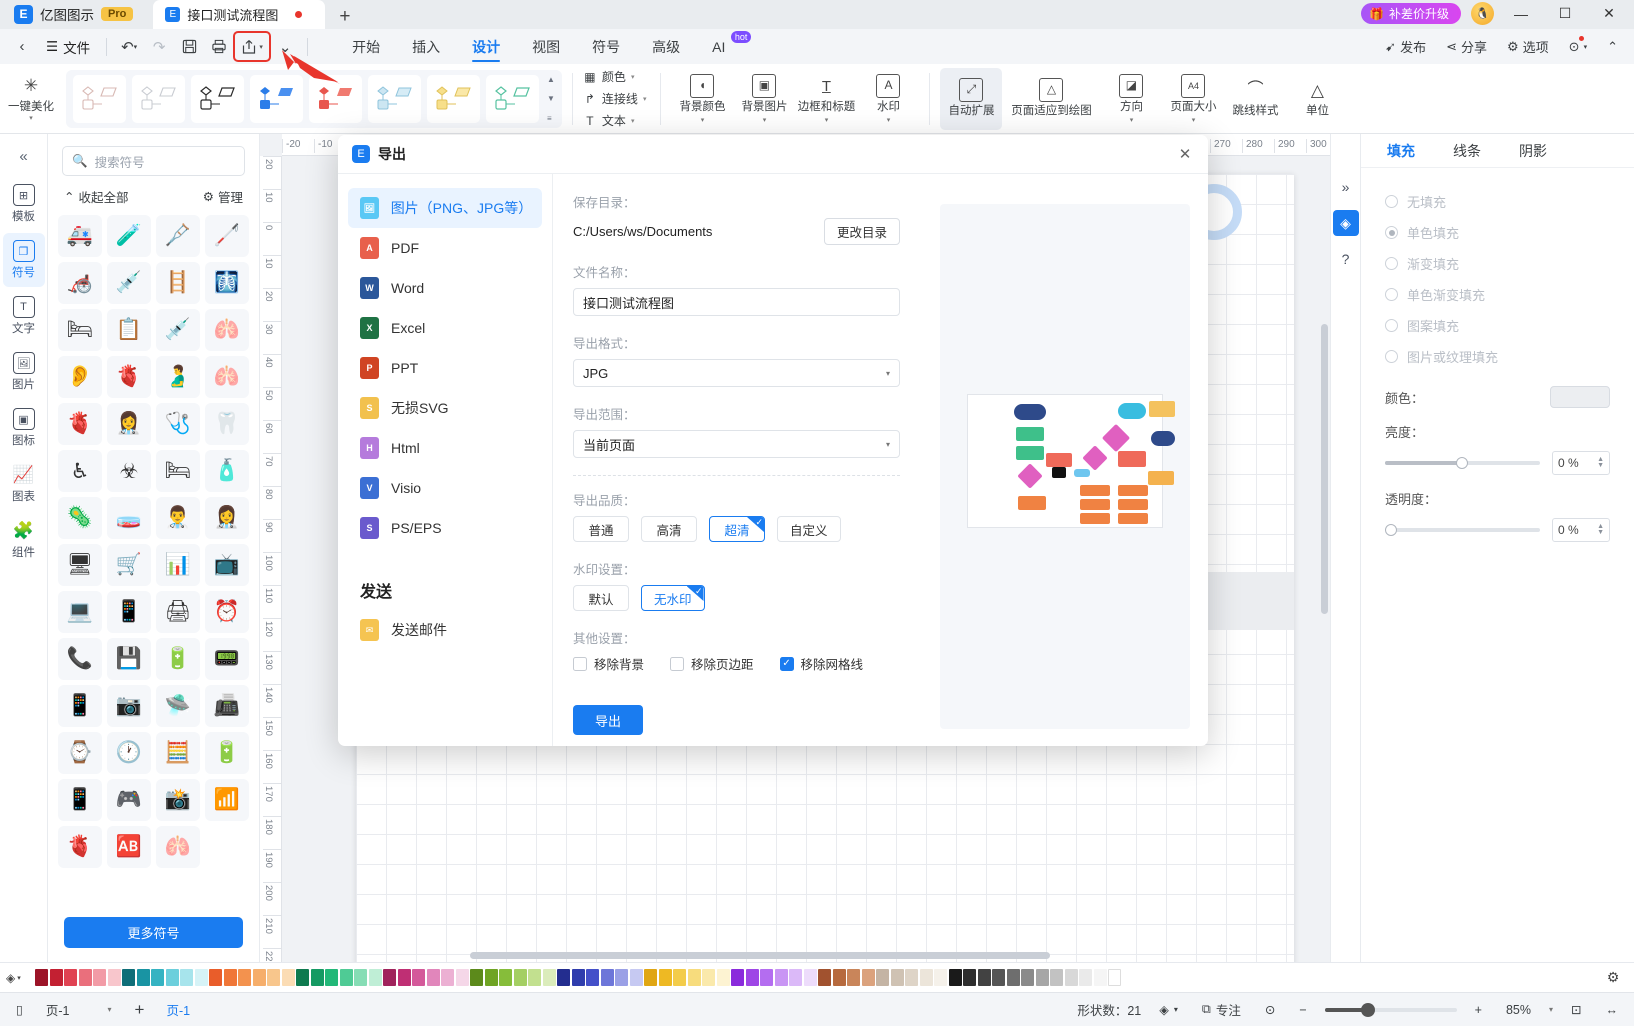  I want to click on symbol-cell: 🫃, so click(178, 377).